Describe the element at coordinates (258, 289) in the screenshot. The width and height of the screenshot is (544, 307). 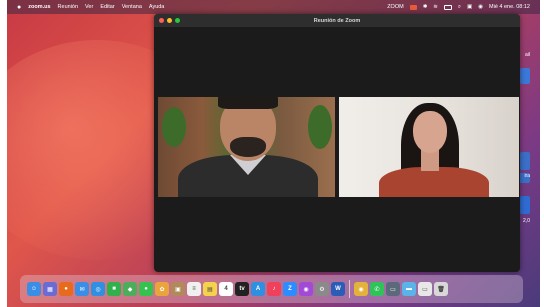
I see `dock-app-store-icon: A` at that location.